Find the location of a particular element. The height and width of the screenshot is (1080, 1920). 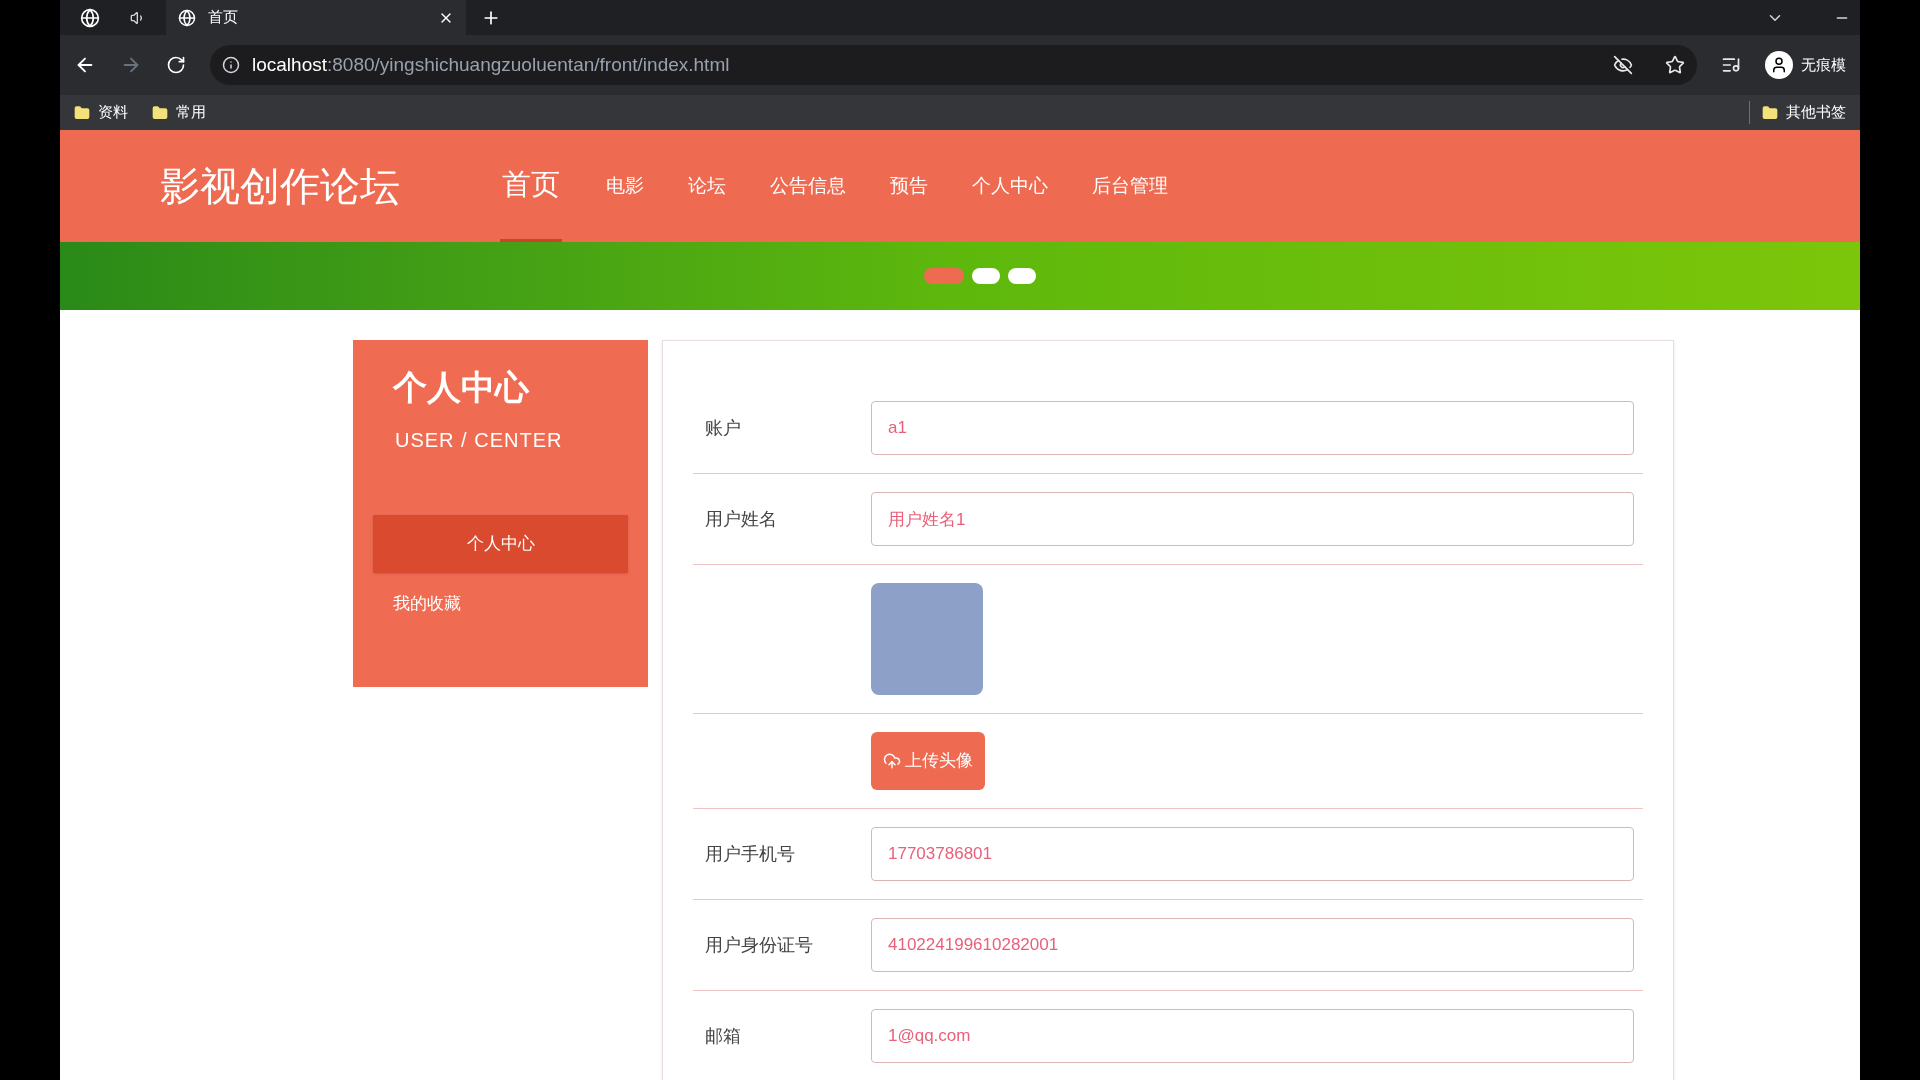

input-field: 1@qq.com is located at coordinates (1252, 1036).